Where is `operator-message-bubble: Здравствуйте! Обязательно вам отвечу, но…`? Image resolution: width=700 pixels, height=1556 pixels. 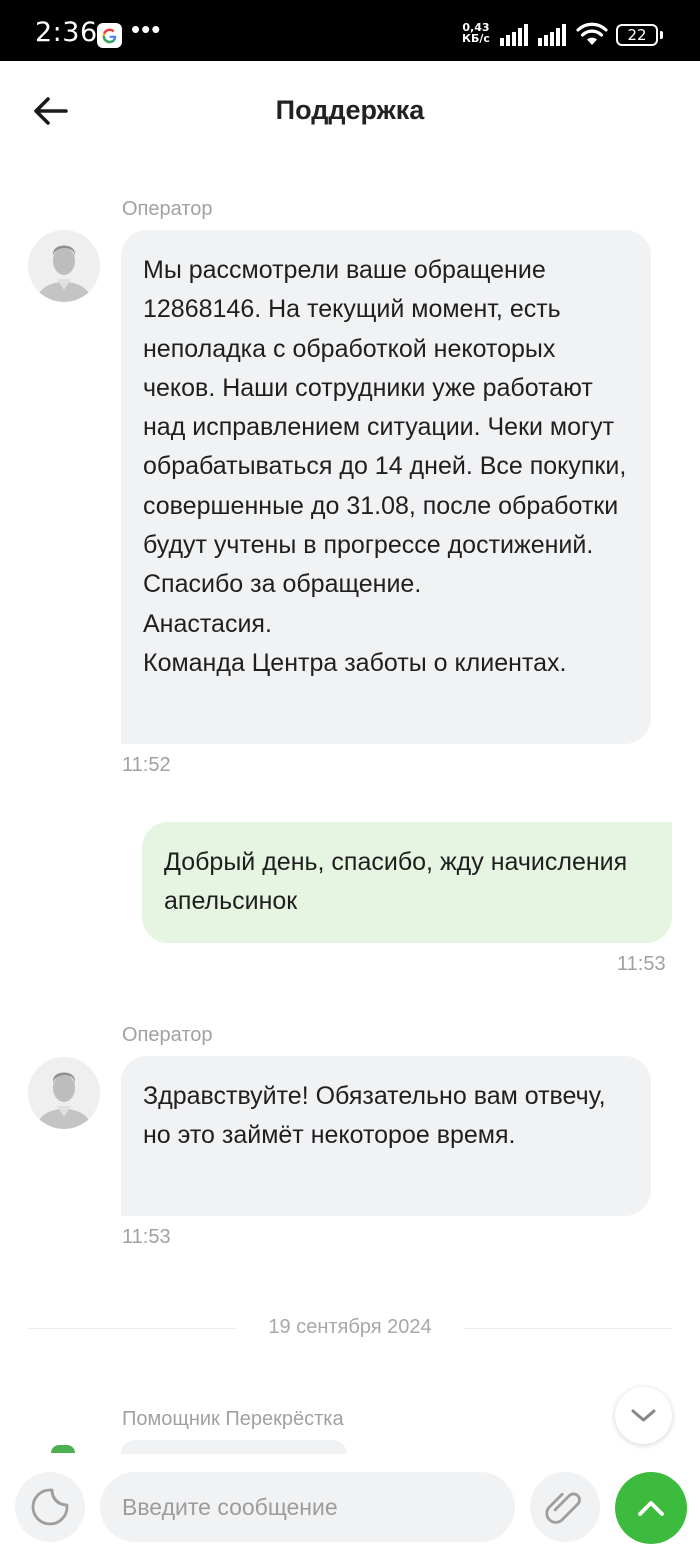 operator-message-bubble: Здравствуйте! Обязательно вам отвечу, но… is located at coordinates (386, 1136).